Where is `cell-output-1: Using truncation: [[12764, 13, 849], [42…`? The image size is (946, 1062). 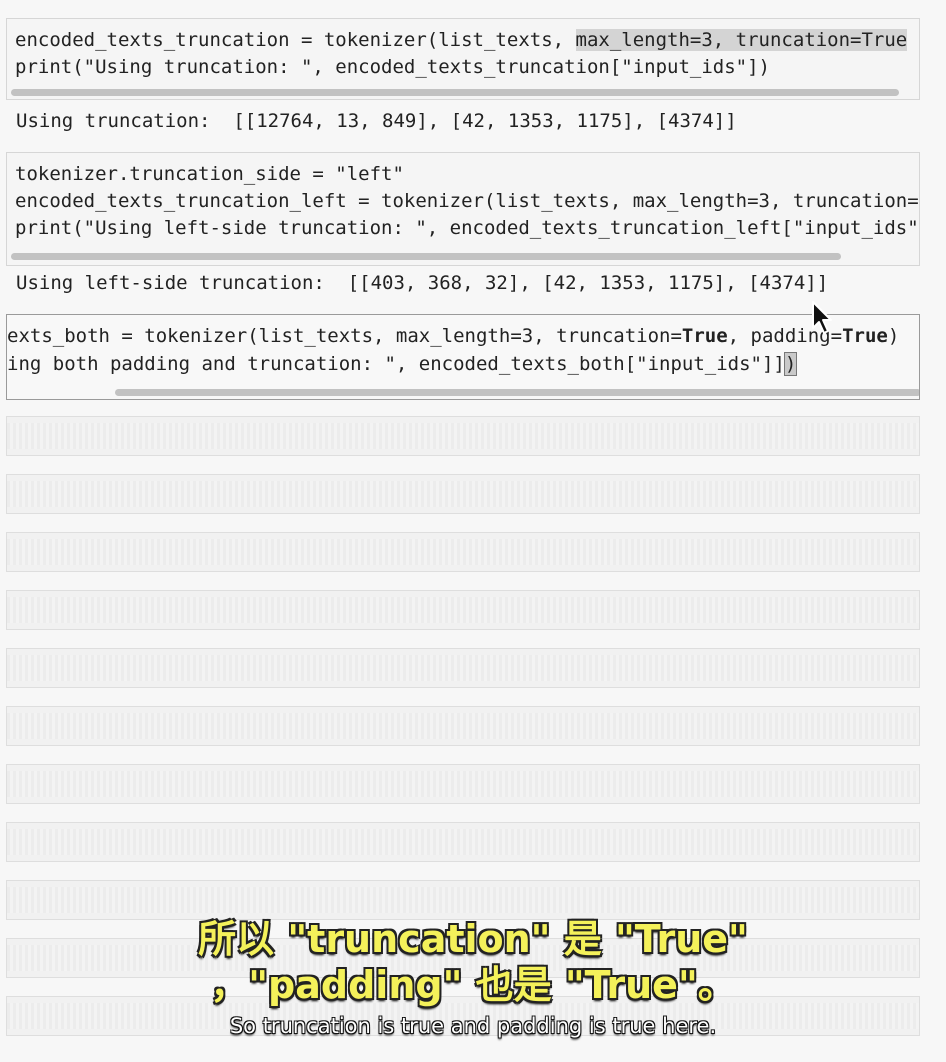
cell-output-1: Using truncation: [[12764, 13, 849], [42… is located at coordinates (376, 121).